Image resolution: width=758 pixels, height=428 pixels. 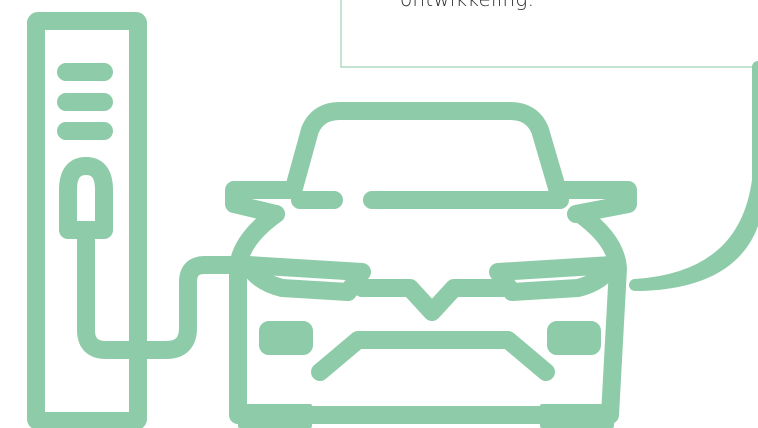 What do you see at coordinates (574, 338) in the screenshot?
I see `vent-right` at bounding box center [574, 338].